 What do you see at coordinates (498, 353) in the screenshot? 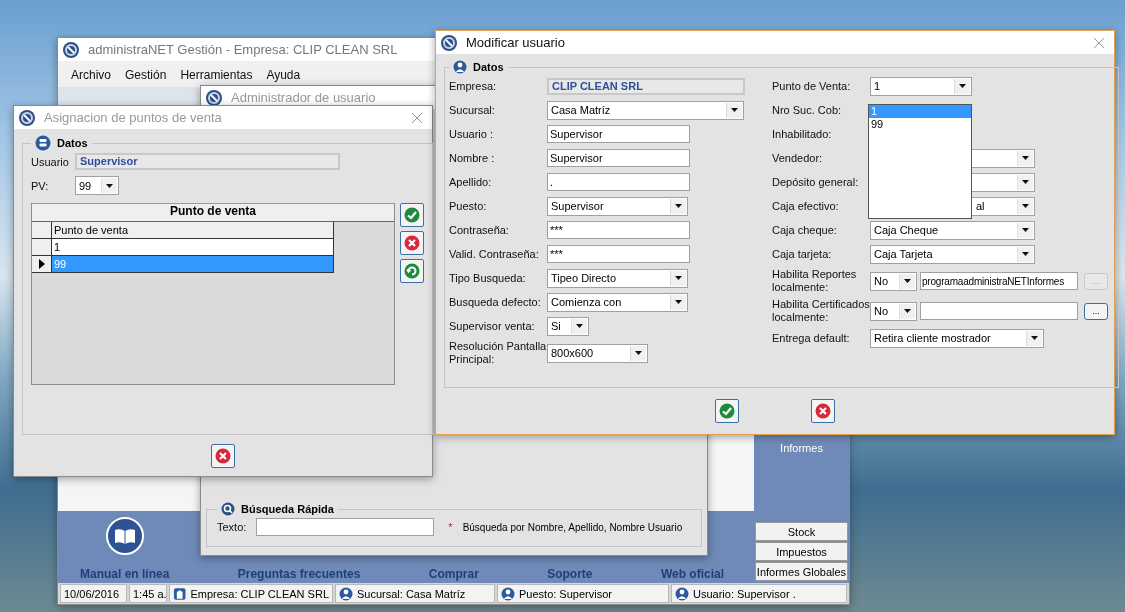
I see `field-label: Resolución Pantalla Principal:` at bounding box center [498, 353].